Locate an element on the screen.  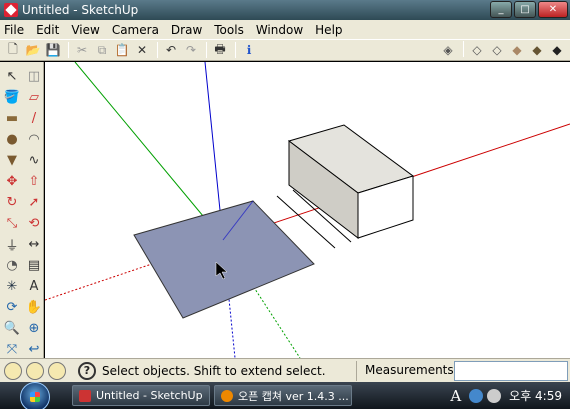
window-controls: _ □ ✕ is located at coordinates (529, 9).